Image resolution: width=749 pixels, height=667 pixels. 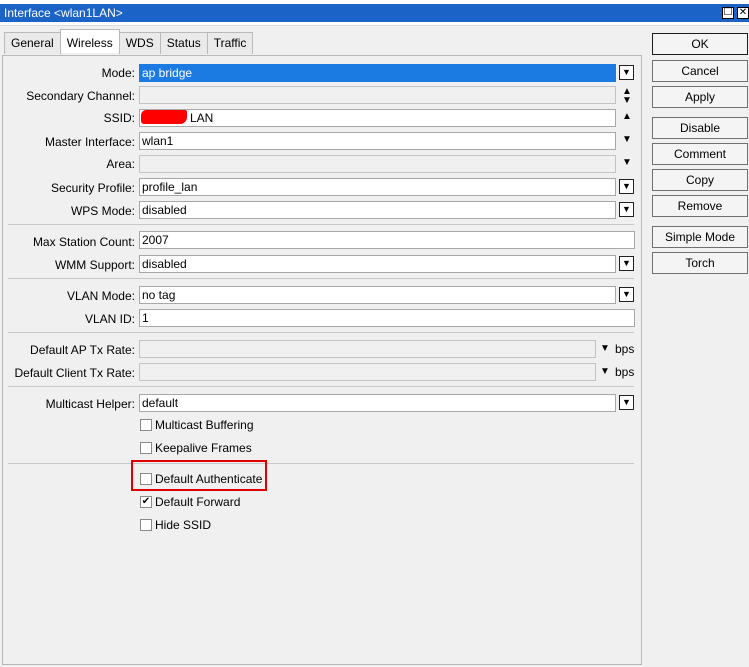 I want to click on default-authenticate-label: Default Authenticate, so click(x=209, y=479).